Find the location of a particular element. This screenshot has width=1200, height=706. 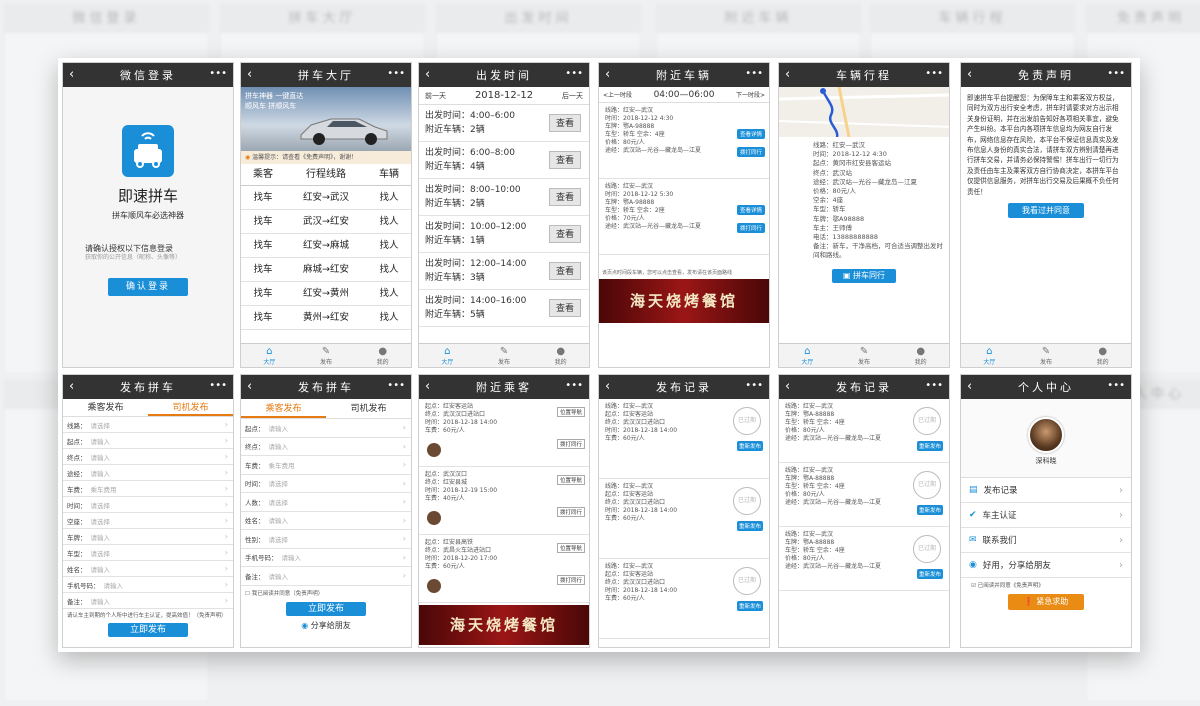

call-button: 拨打同行 is located at coordinates (570, 580).